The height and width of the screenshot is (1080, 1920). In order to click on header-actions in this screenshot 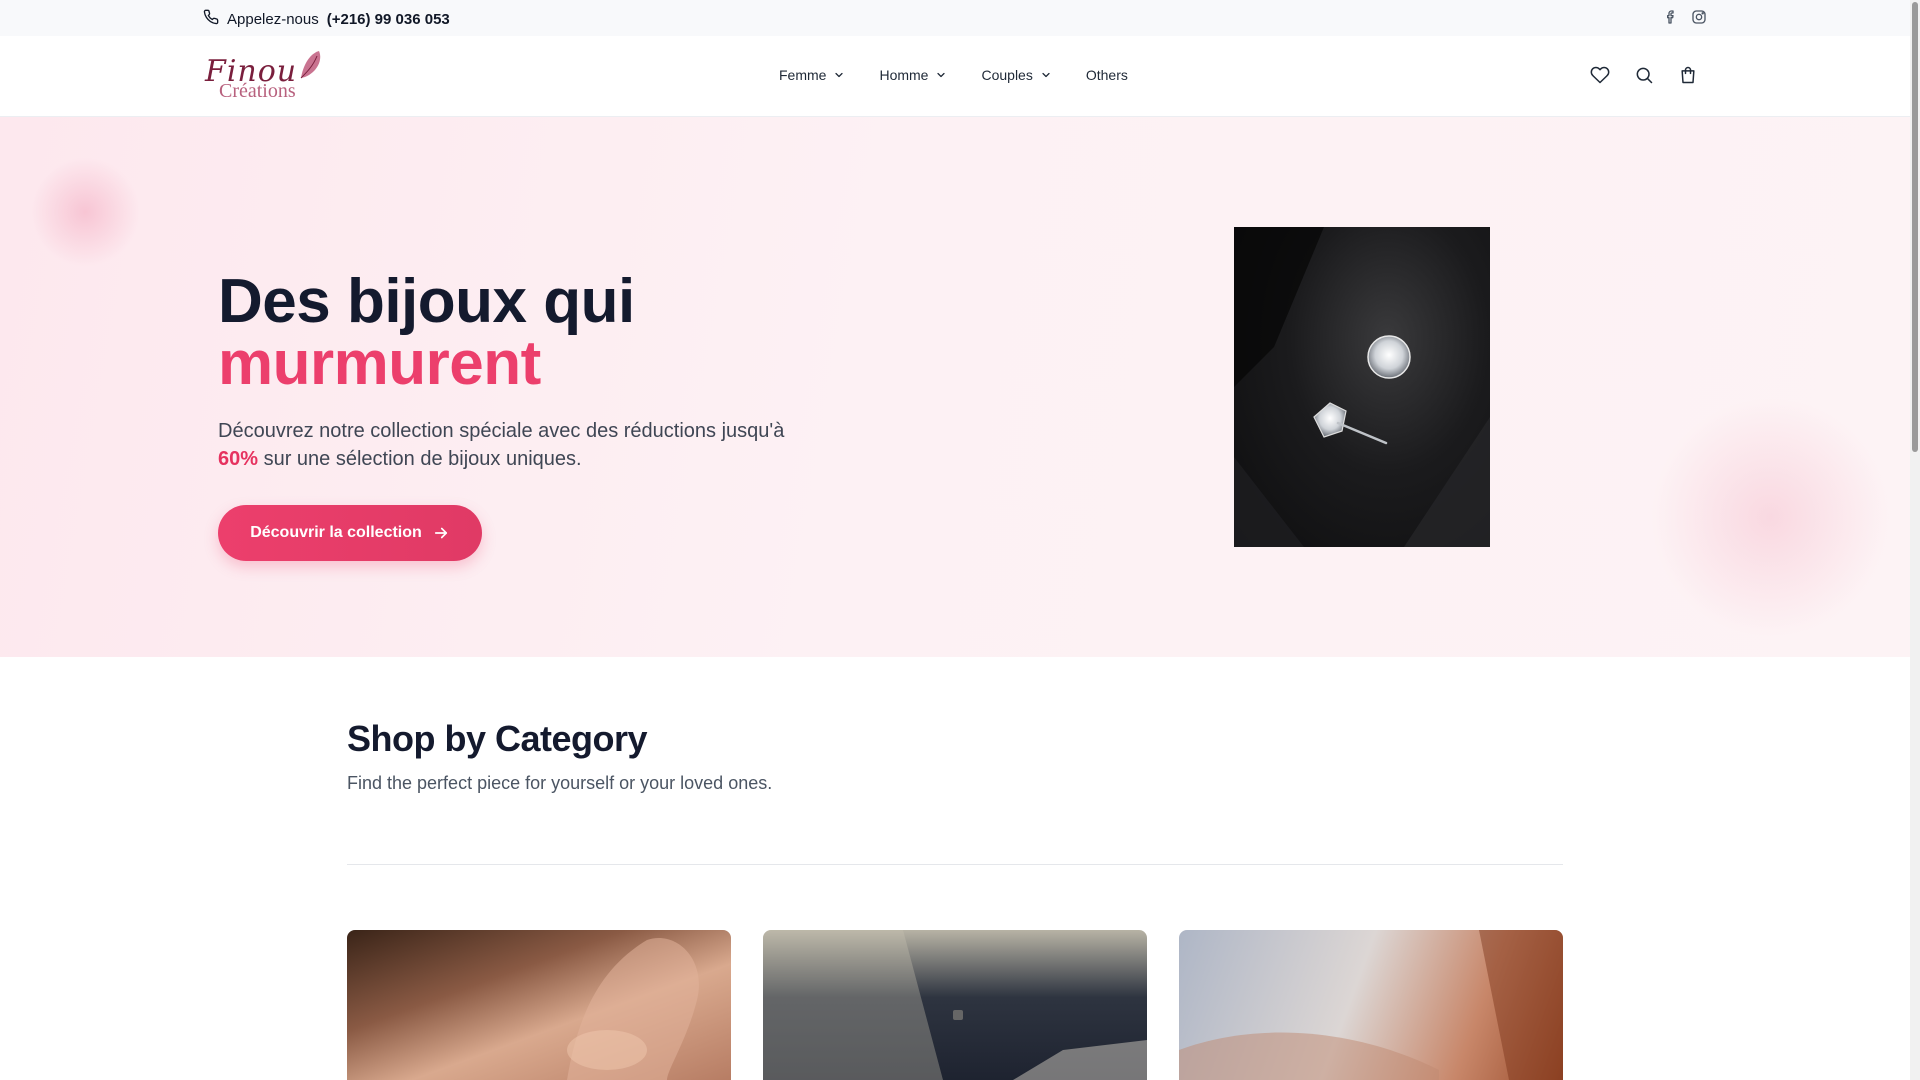, I will do `click(1644, 75)`.